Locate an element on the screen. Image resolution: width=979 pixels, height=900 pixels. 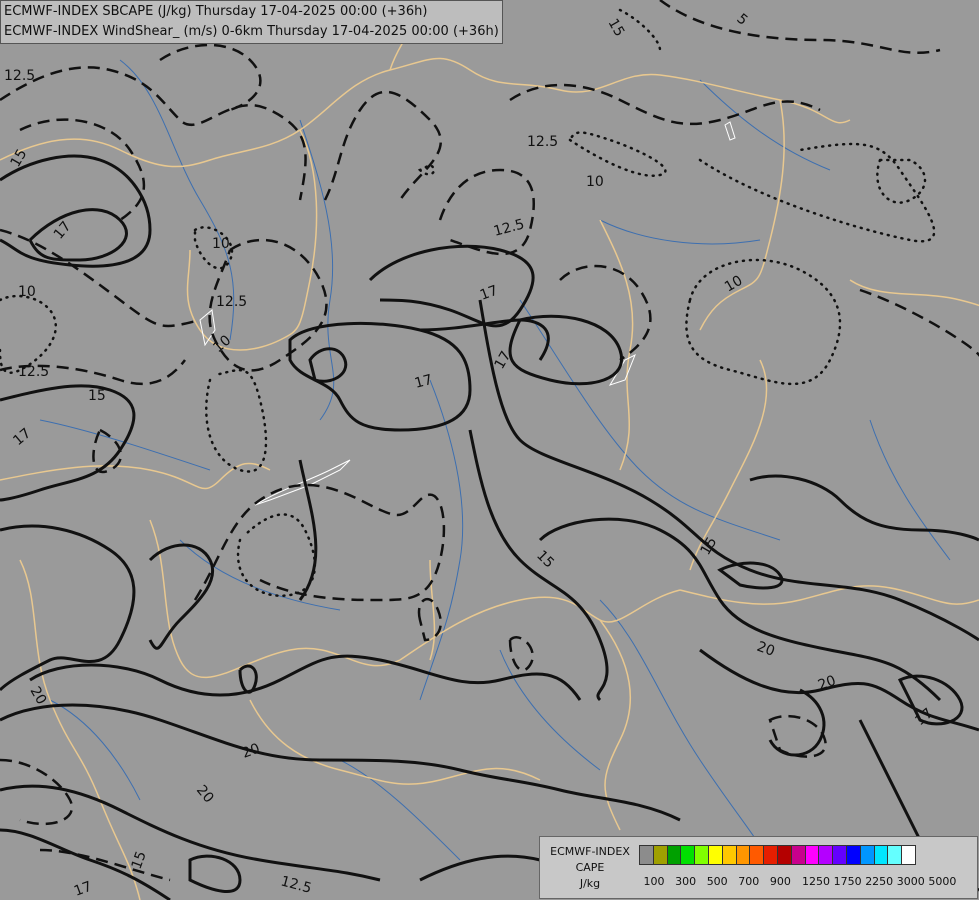
legend-tick-label: 700 is located at coordinates (749, 881).